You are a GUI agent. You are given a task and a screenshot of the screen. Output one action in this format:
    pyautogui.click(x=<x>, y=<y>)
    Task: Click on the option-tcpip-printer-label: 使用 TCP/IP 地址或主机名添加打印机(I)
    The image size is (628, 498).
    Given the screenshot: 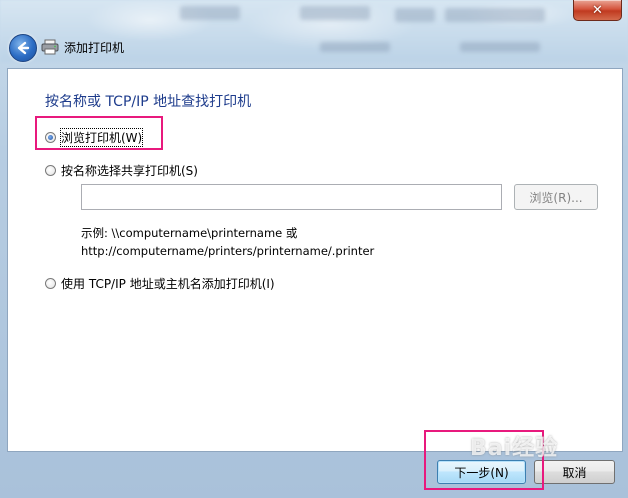 What is the action you would take?
    pyautogui.click(x=168, y=284)
    